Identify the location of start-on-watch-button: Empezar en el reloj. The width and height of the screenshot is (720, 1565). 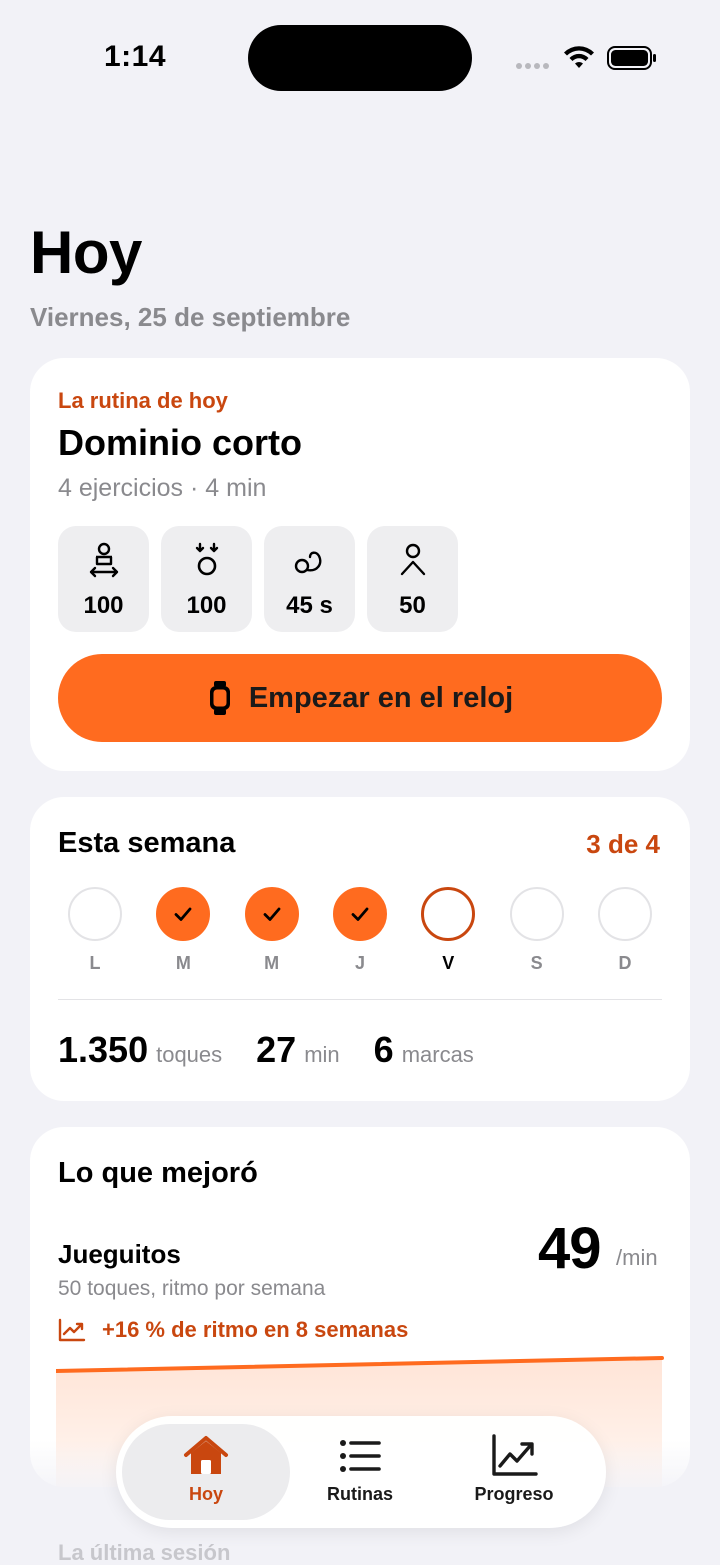
(360, 698).